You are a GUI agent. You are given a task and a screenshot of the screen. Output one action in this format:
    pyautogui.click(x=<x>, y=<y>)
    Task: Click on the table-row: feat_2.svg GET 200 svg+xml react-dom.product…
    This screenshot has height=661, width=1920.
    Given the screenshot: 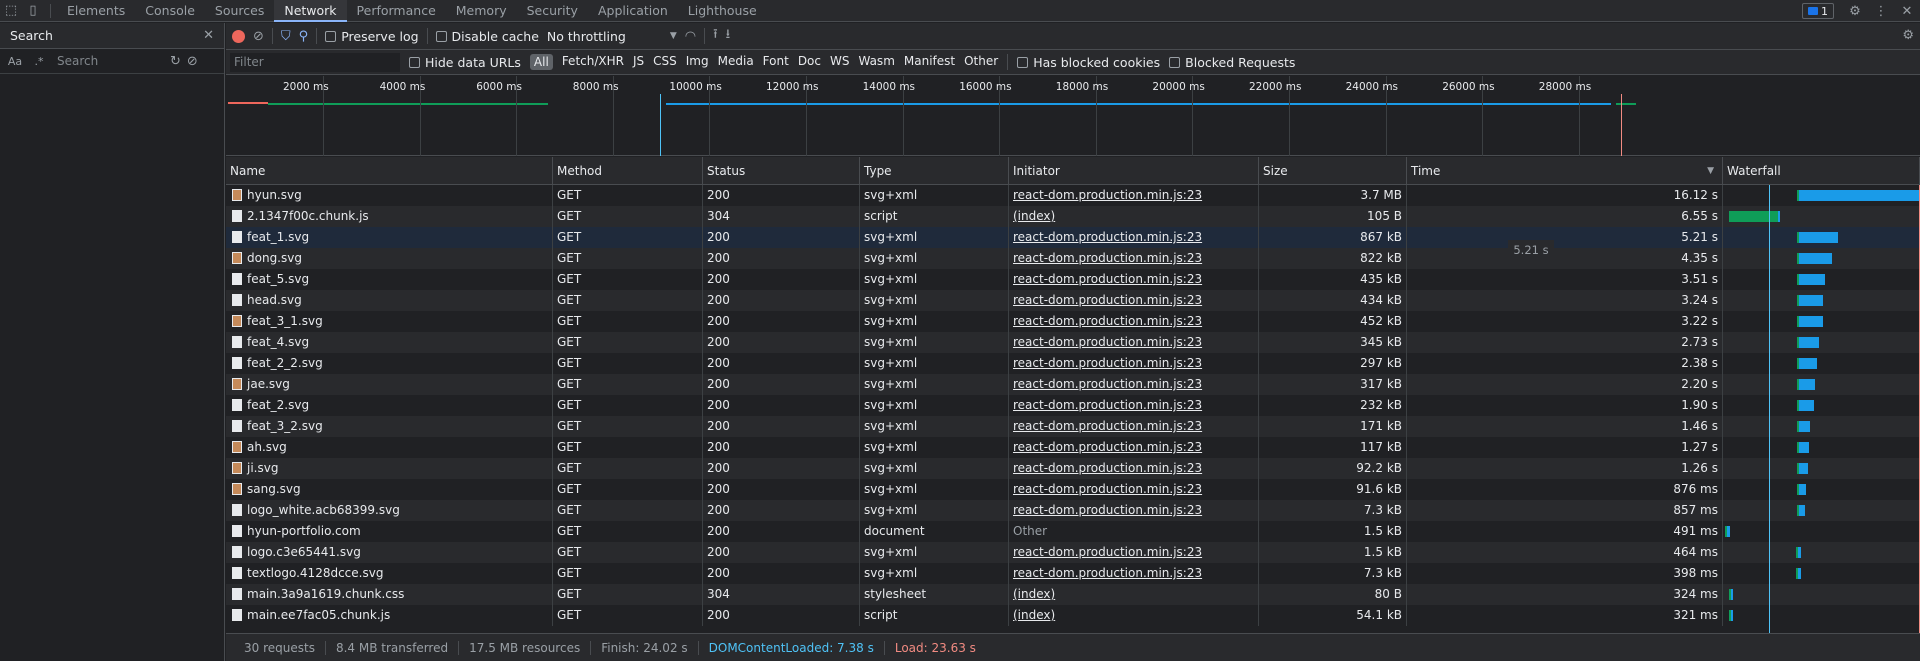 What is the action you would take?
    pyautogui.click(x=1073, y=405)
    